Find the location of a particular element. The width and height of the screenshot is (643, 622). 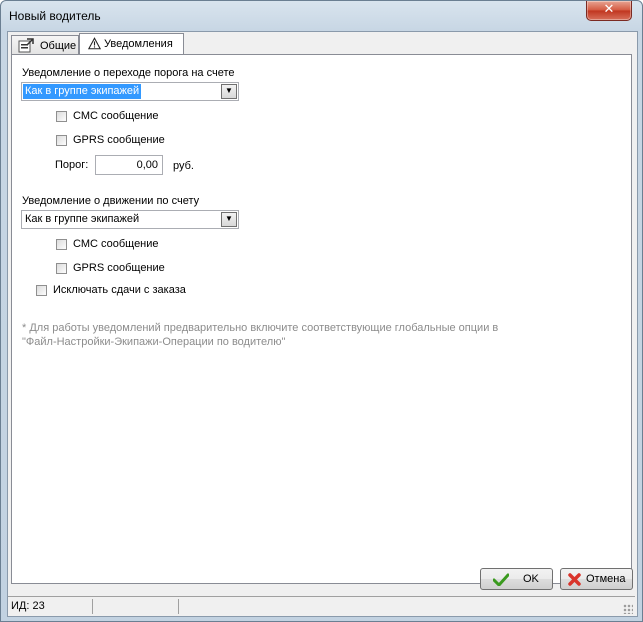

cancel-x-icon is located at coordinates (574, 579).